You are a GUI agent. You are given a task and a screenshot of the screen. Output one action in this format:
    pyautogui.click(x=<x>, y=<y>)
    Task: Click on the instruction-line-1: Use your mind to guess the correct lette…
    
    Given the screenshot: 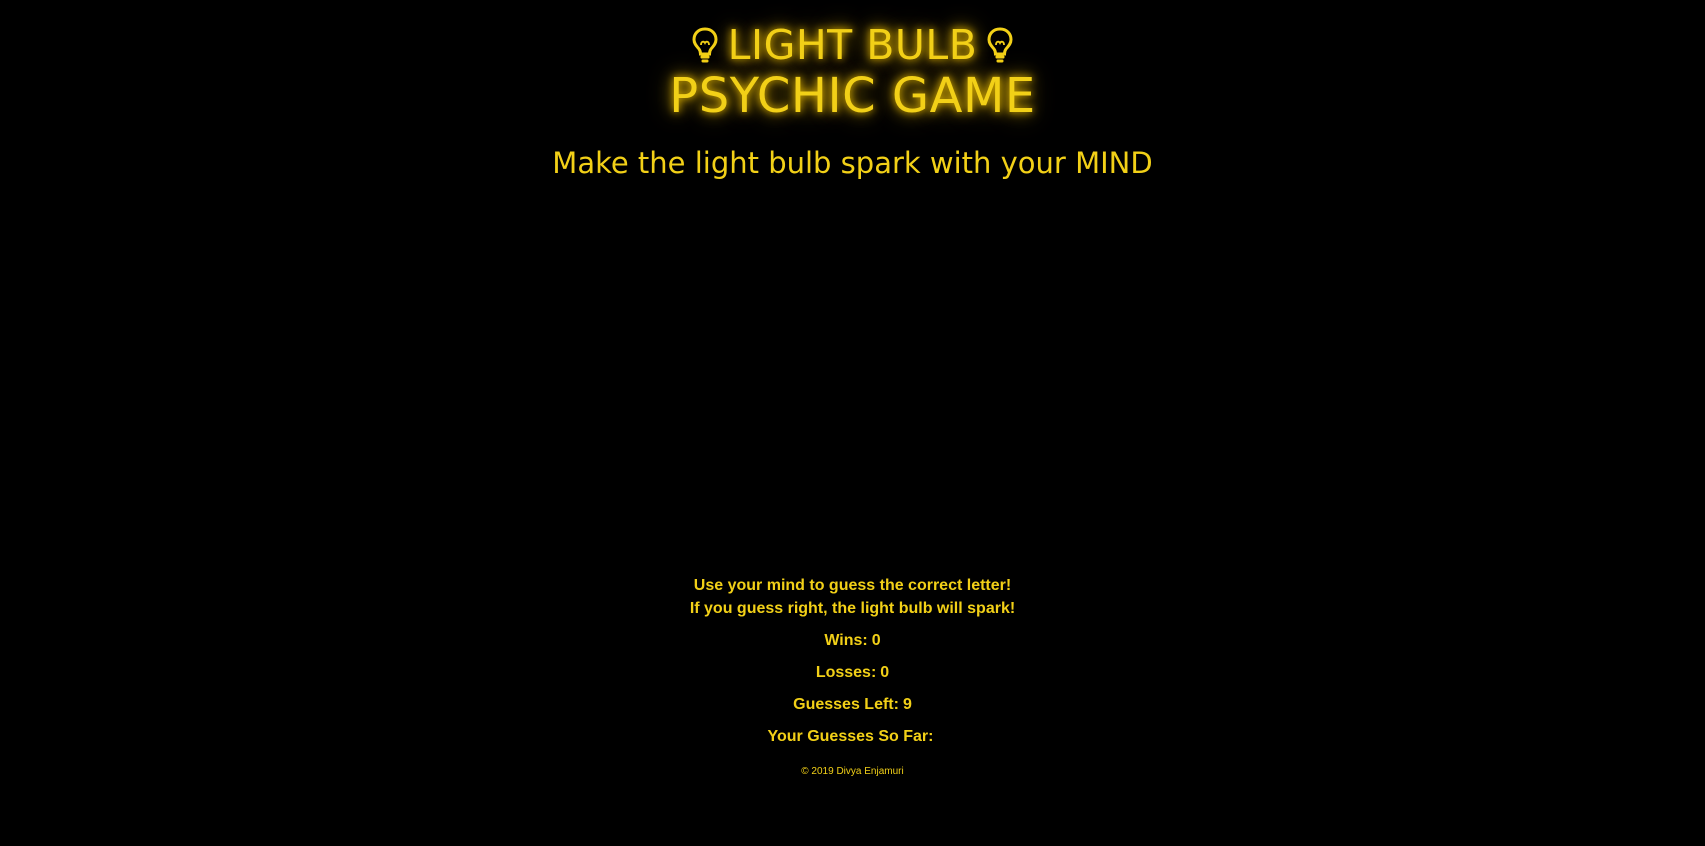 What is the action you would take?
    pyautogui.click(x=852, y=585)
    